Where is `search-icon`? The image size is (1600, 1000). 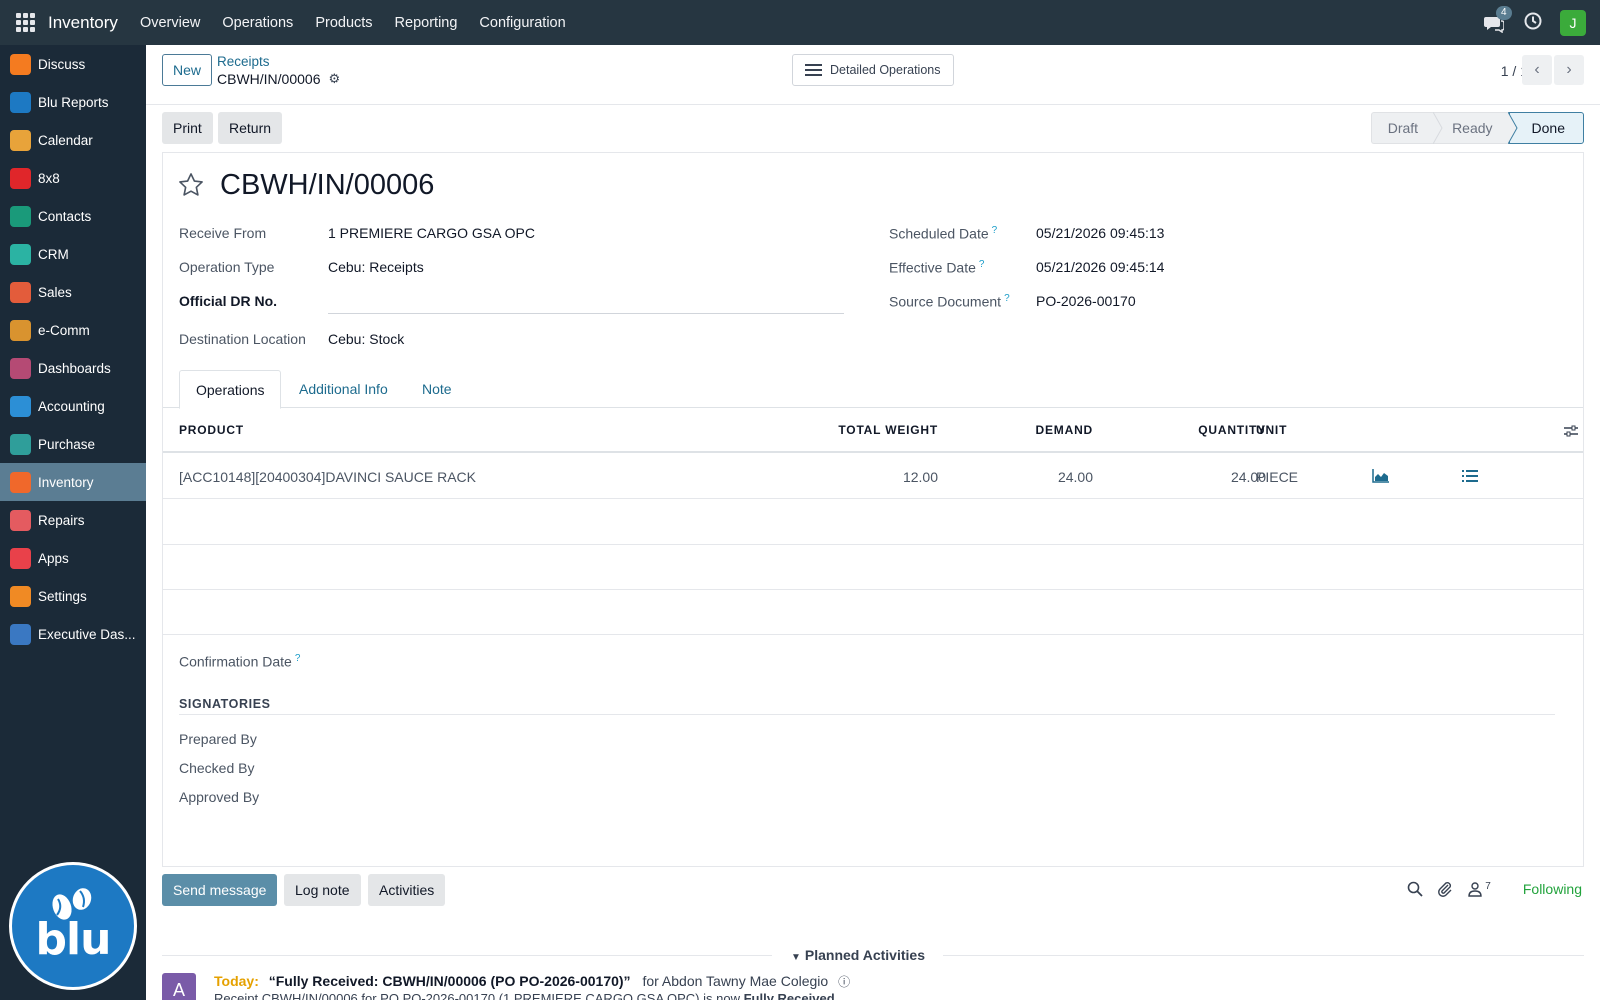 search-icon is located at coordinates (1415, 889).